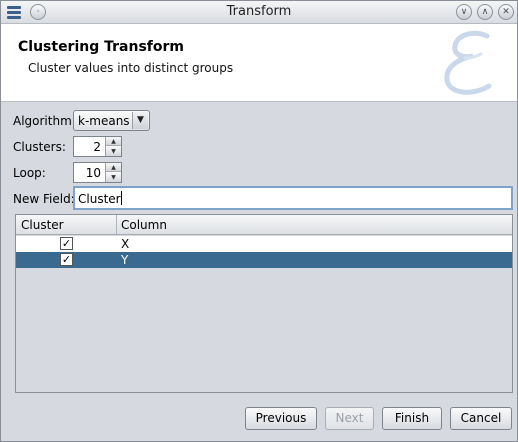  I want to click on loop-spin-buttons: ▲ ▼, so click(113, 172).